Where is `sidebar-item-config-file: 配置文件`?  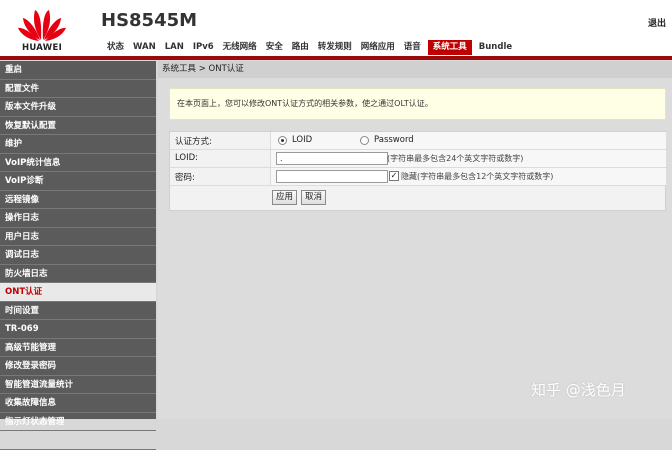
sidebar-item-config-file: 配置文件 is located at coordinates (78, 89).